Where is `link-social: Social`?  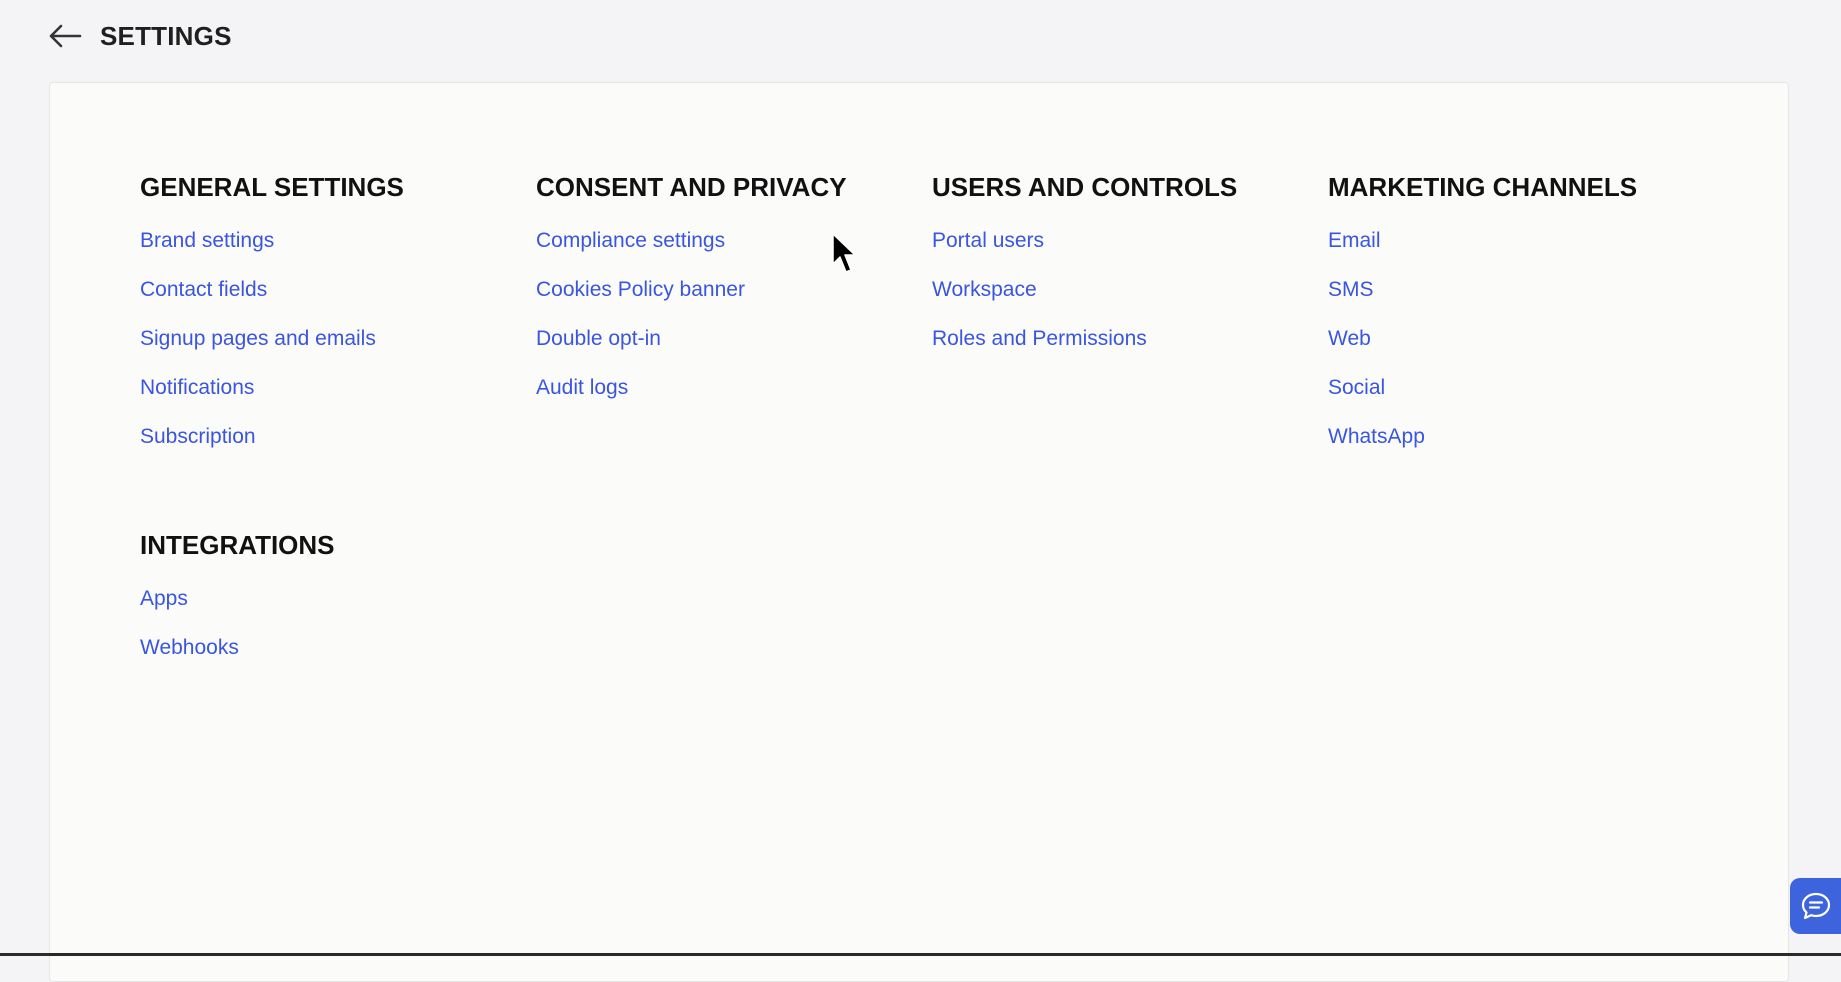 link-social: Social is located at coordinates (1356, 387).